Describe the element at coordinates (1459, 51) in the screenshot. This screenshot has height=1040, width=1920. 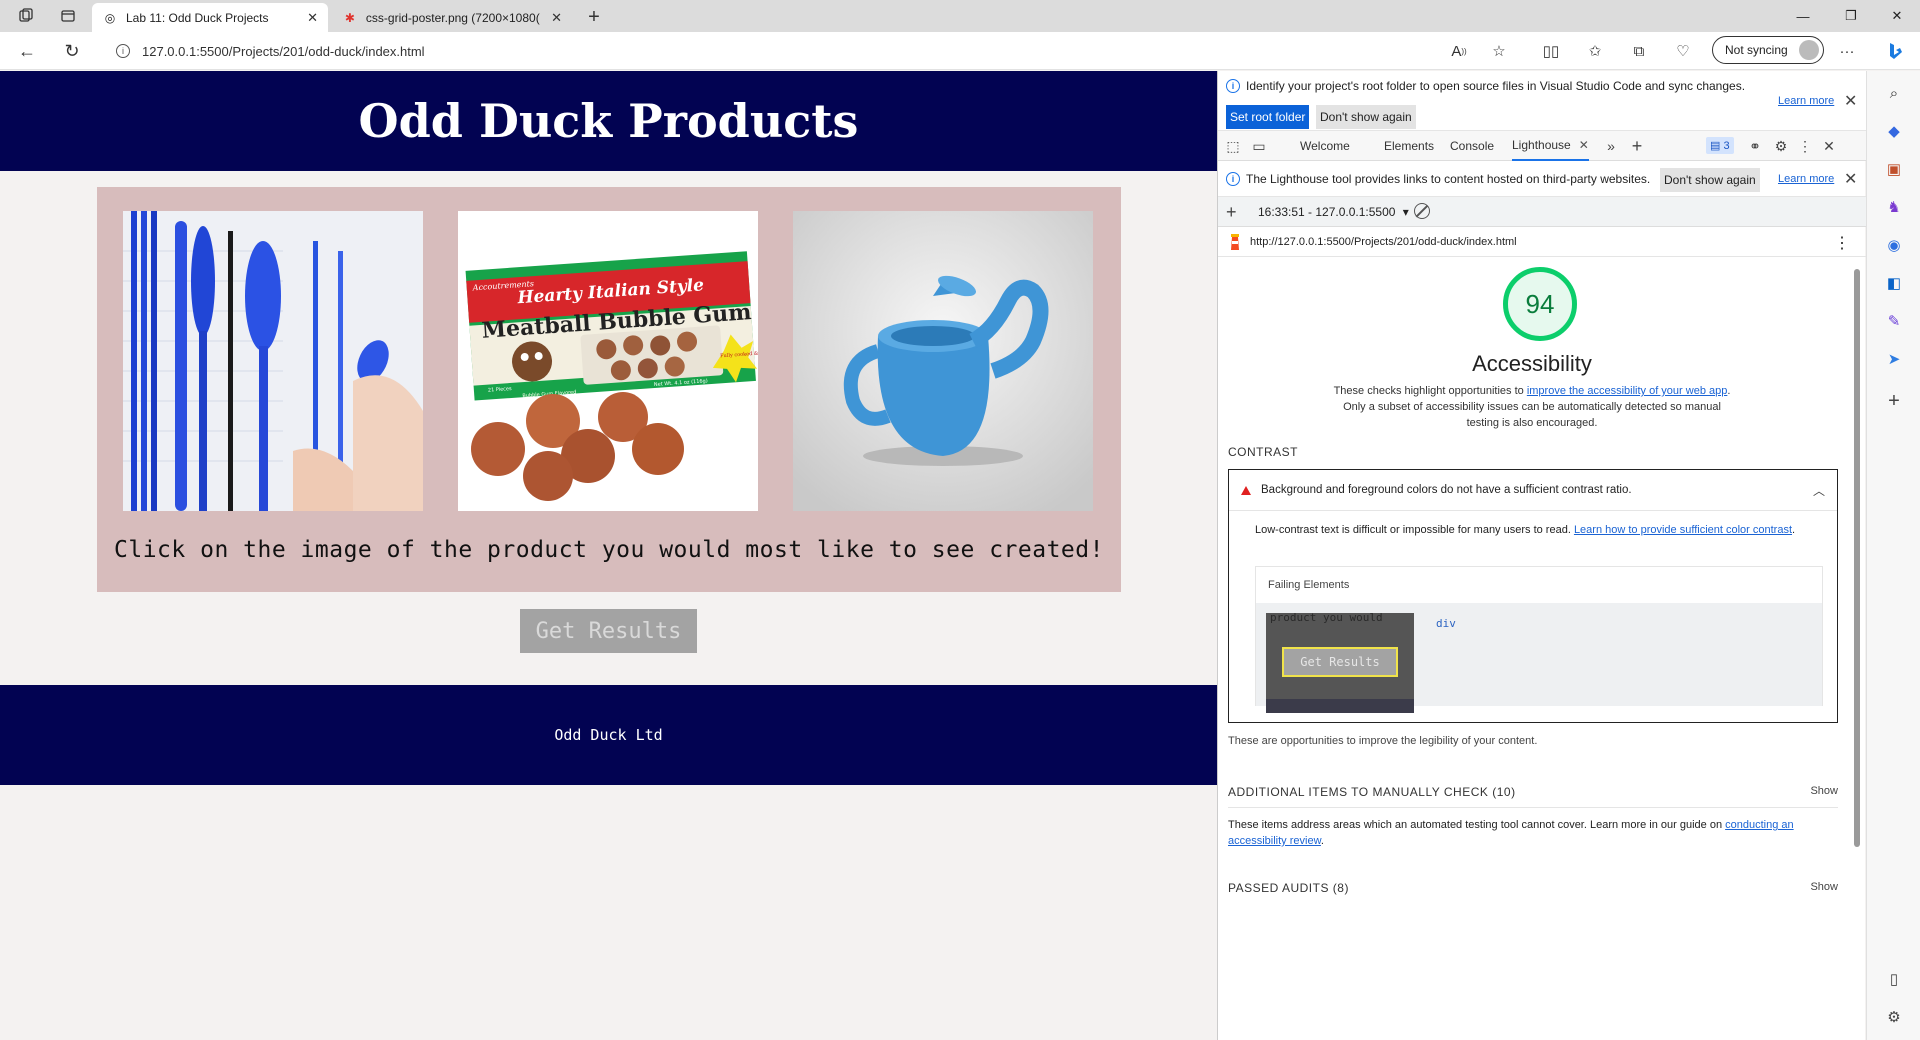
I see `read-aloud-icon: A))` at that location.